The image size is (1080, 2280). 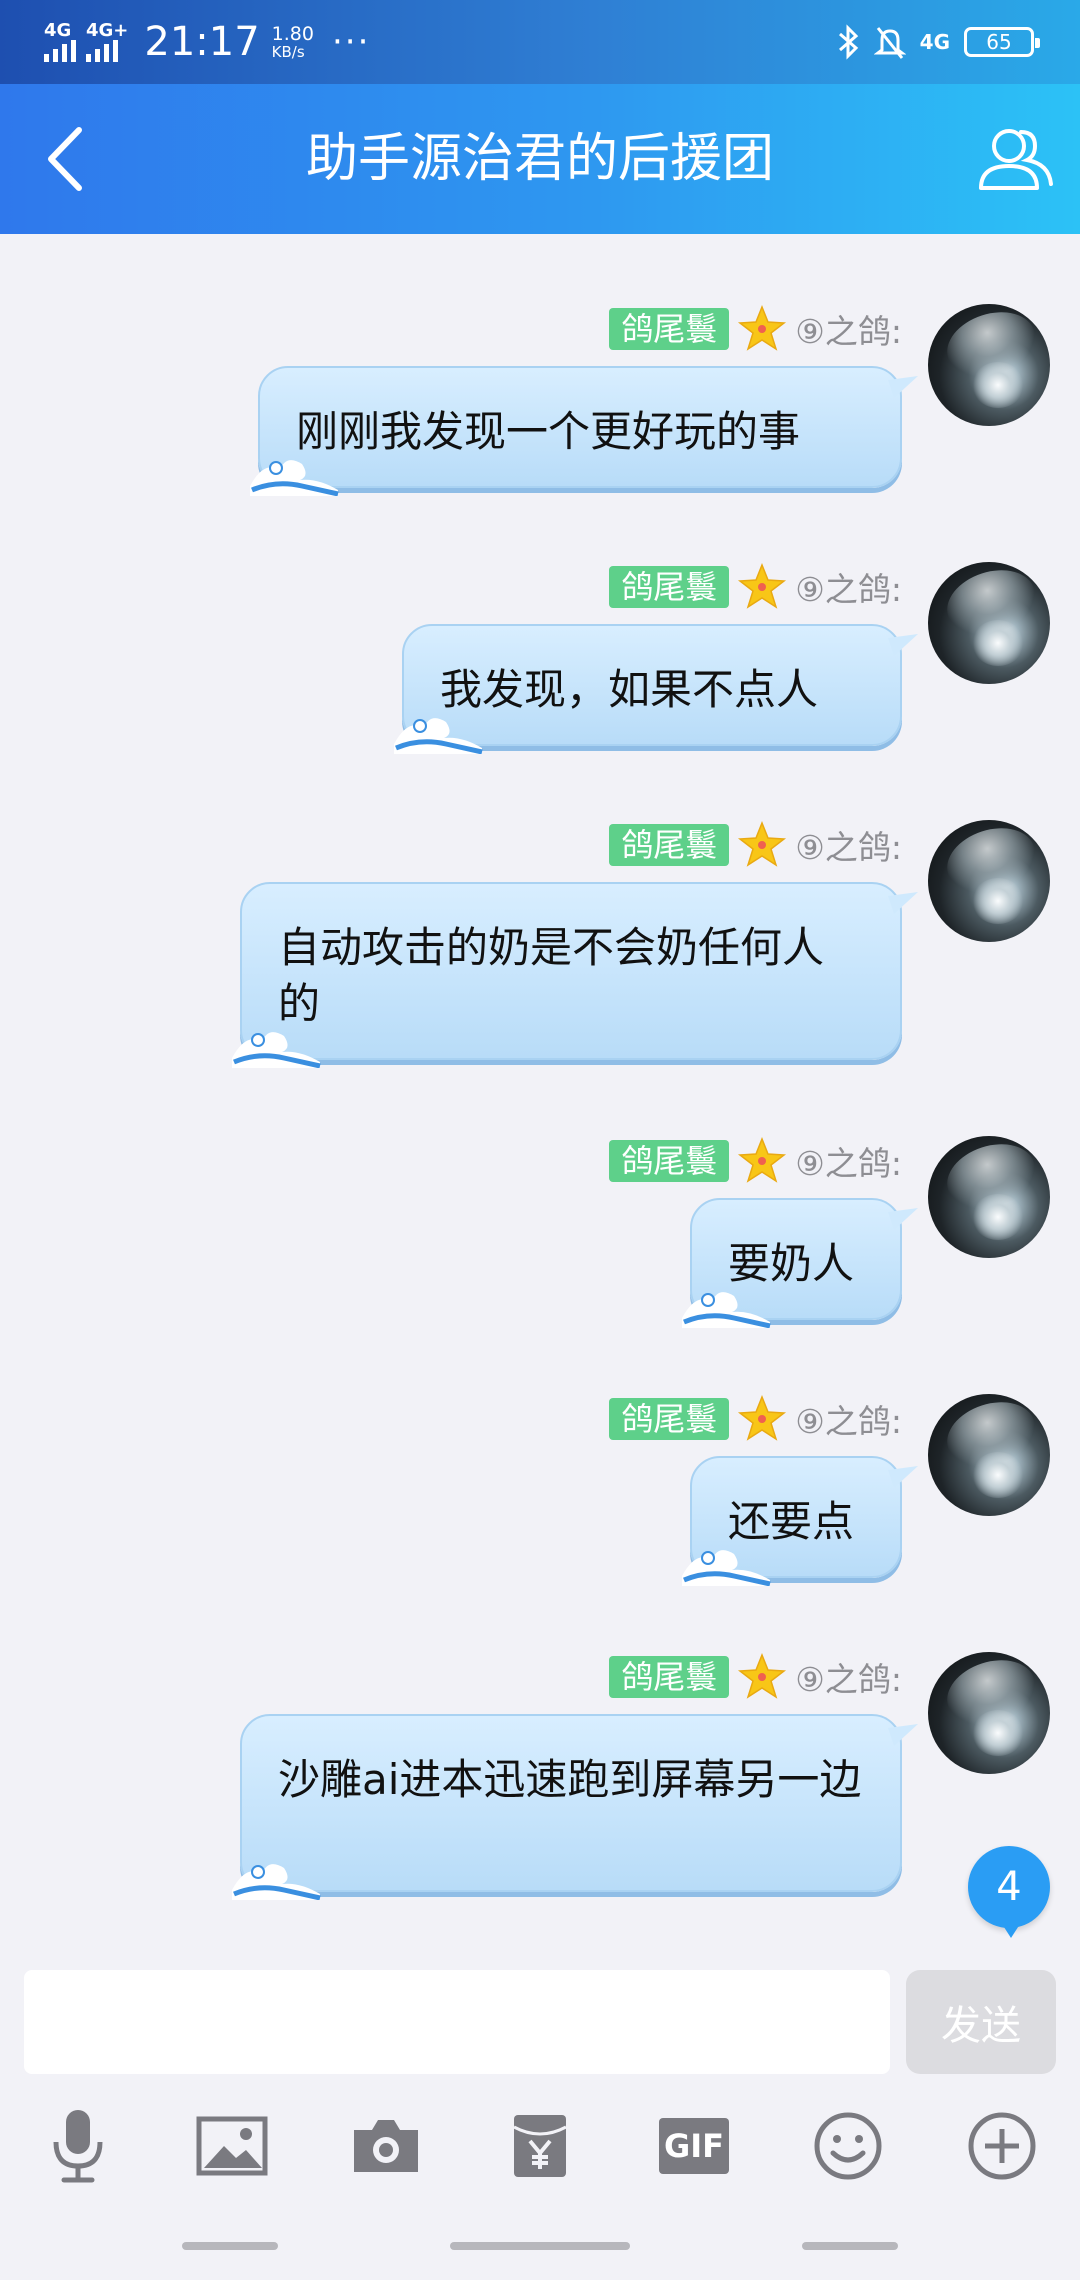 I want to click on clock: 21:17, so click(x=202, y=42).